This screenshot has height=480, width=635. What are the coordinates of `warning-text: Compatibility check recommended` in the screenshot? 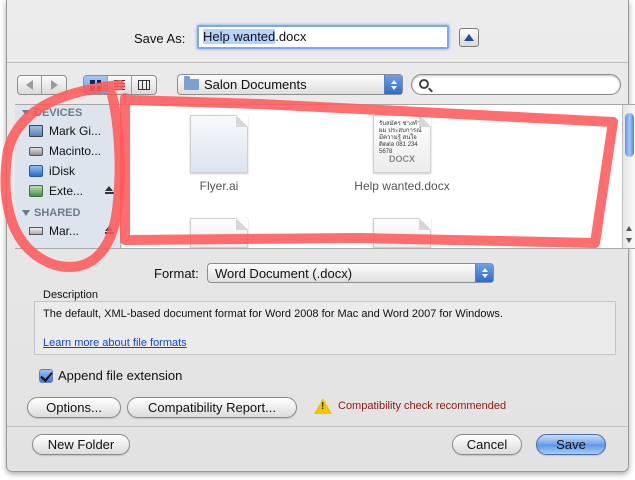 It's located at (422, 406).